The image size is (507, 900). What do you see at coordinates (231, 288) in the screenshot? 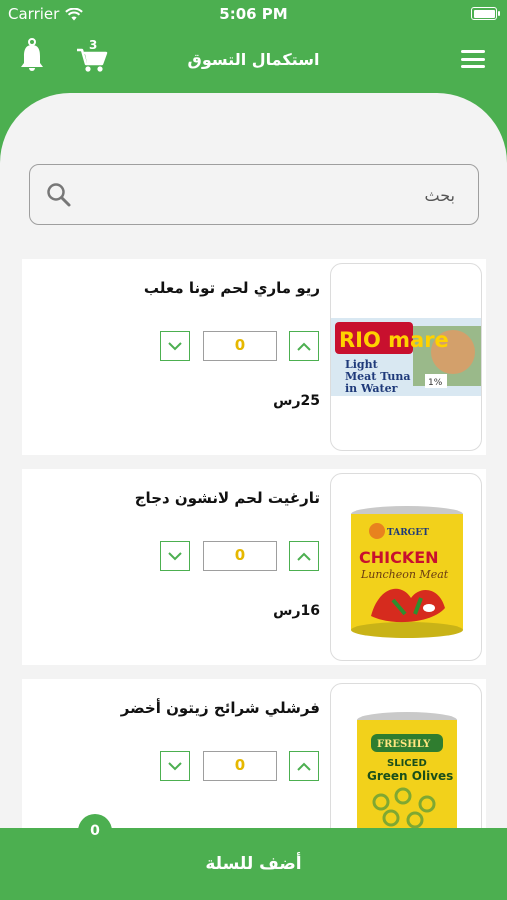
I see `product-name: ريو ماري لحم تونا معلب` at bounding box center [231, 288].